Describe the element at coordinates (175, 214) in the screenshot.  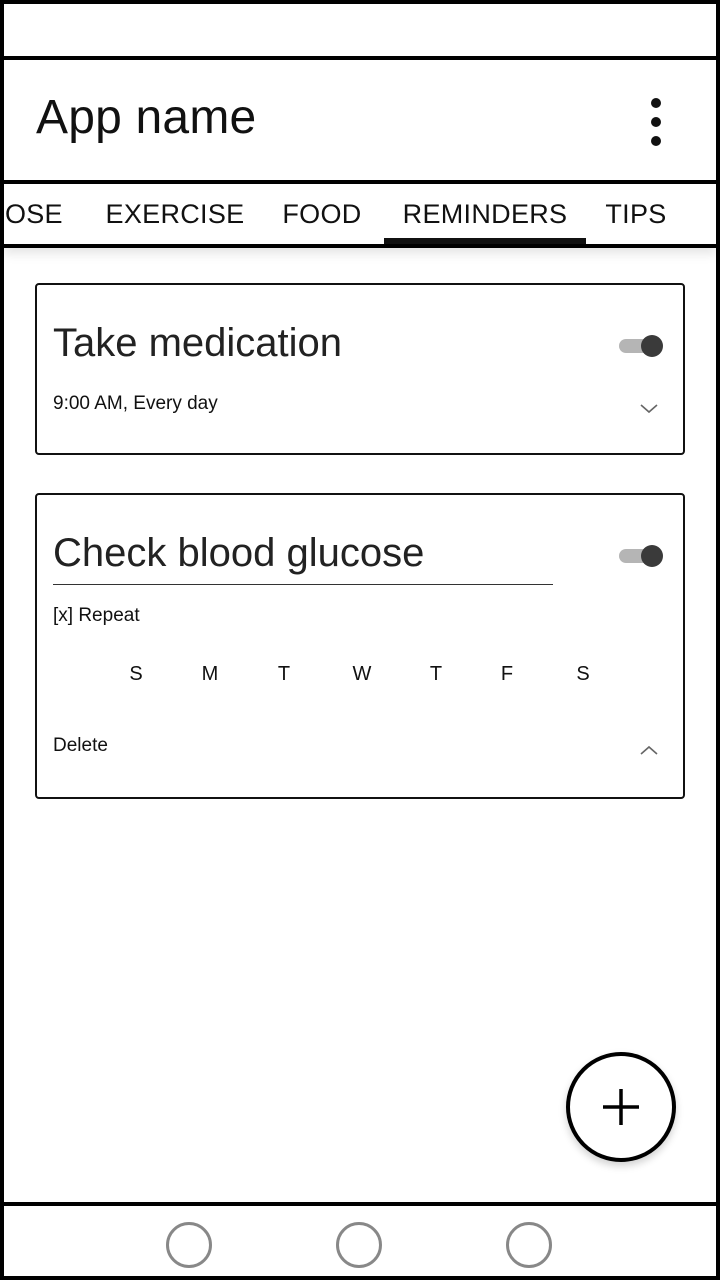
I see `tab-exercise: EXERCISE` at that location.